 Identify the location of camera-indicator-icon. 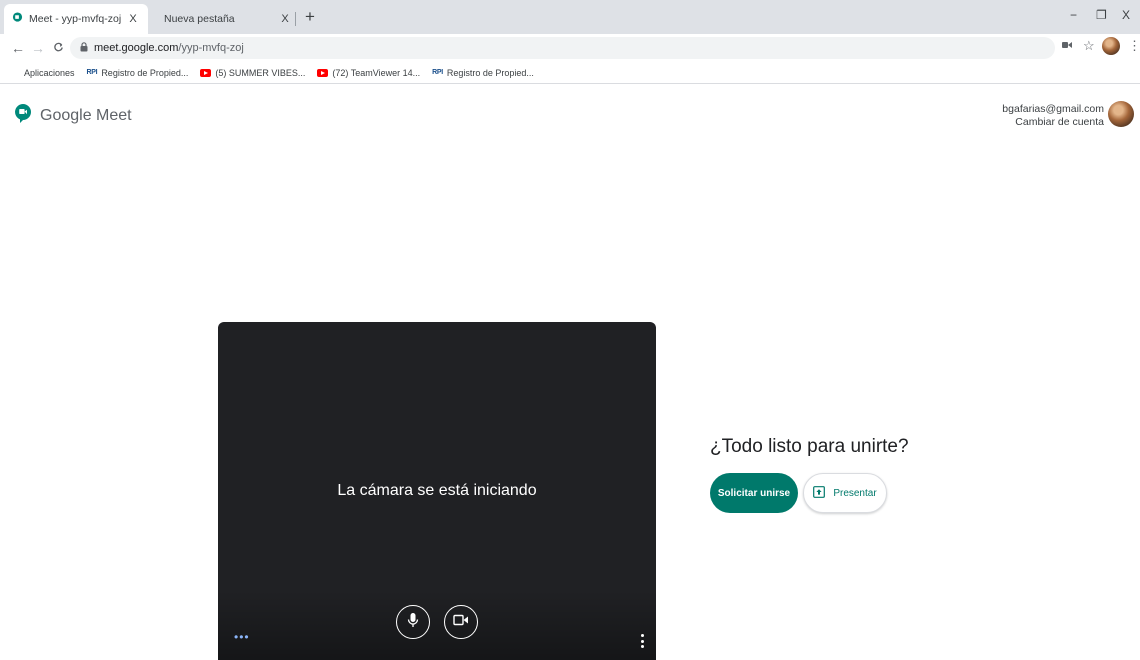
(1067, 46).